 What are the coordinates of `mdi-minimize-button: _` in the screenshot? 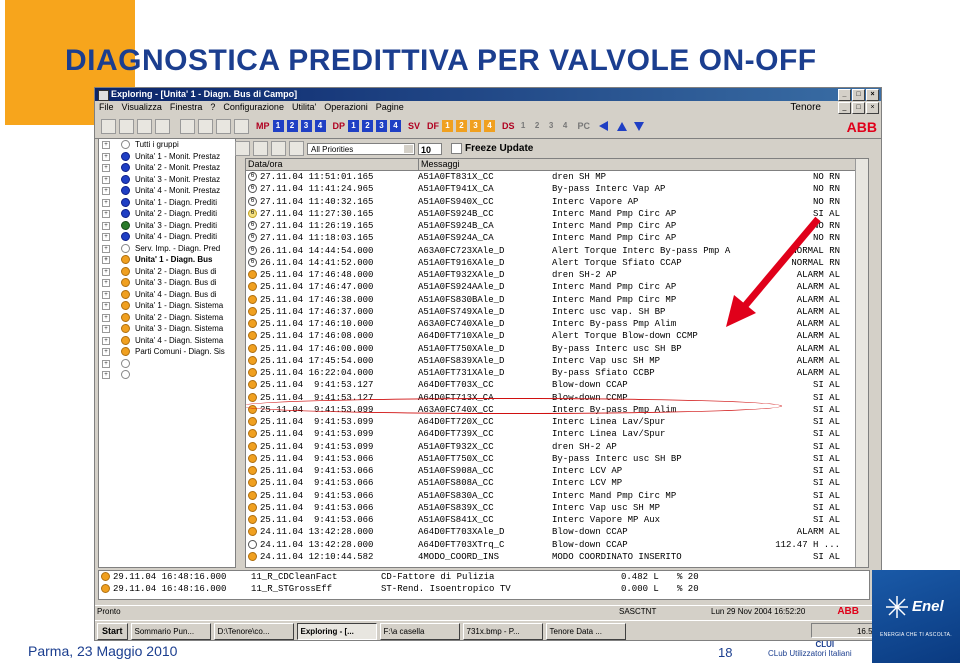 It's located at (844, 108).